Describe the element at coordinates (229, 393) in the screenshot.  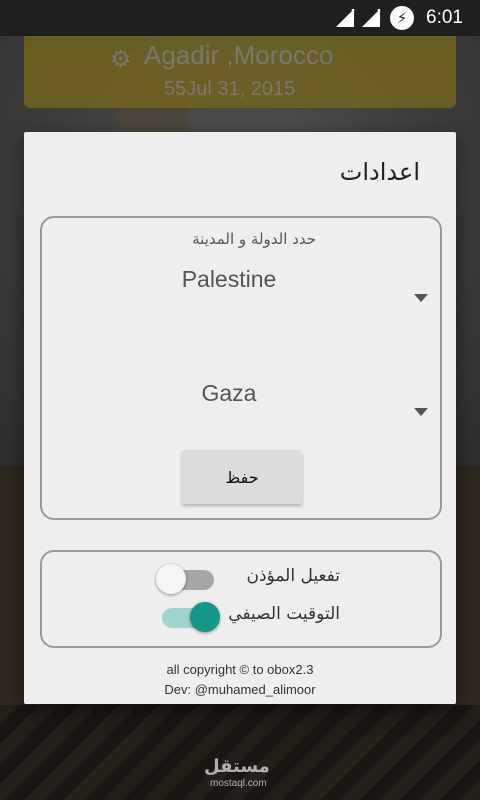
I see `city-value: Gaza` at that location.